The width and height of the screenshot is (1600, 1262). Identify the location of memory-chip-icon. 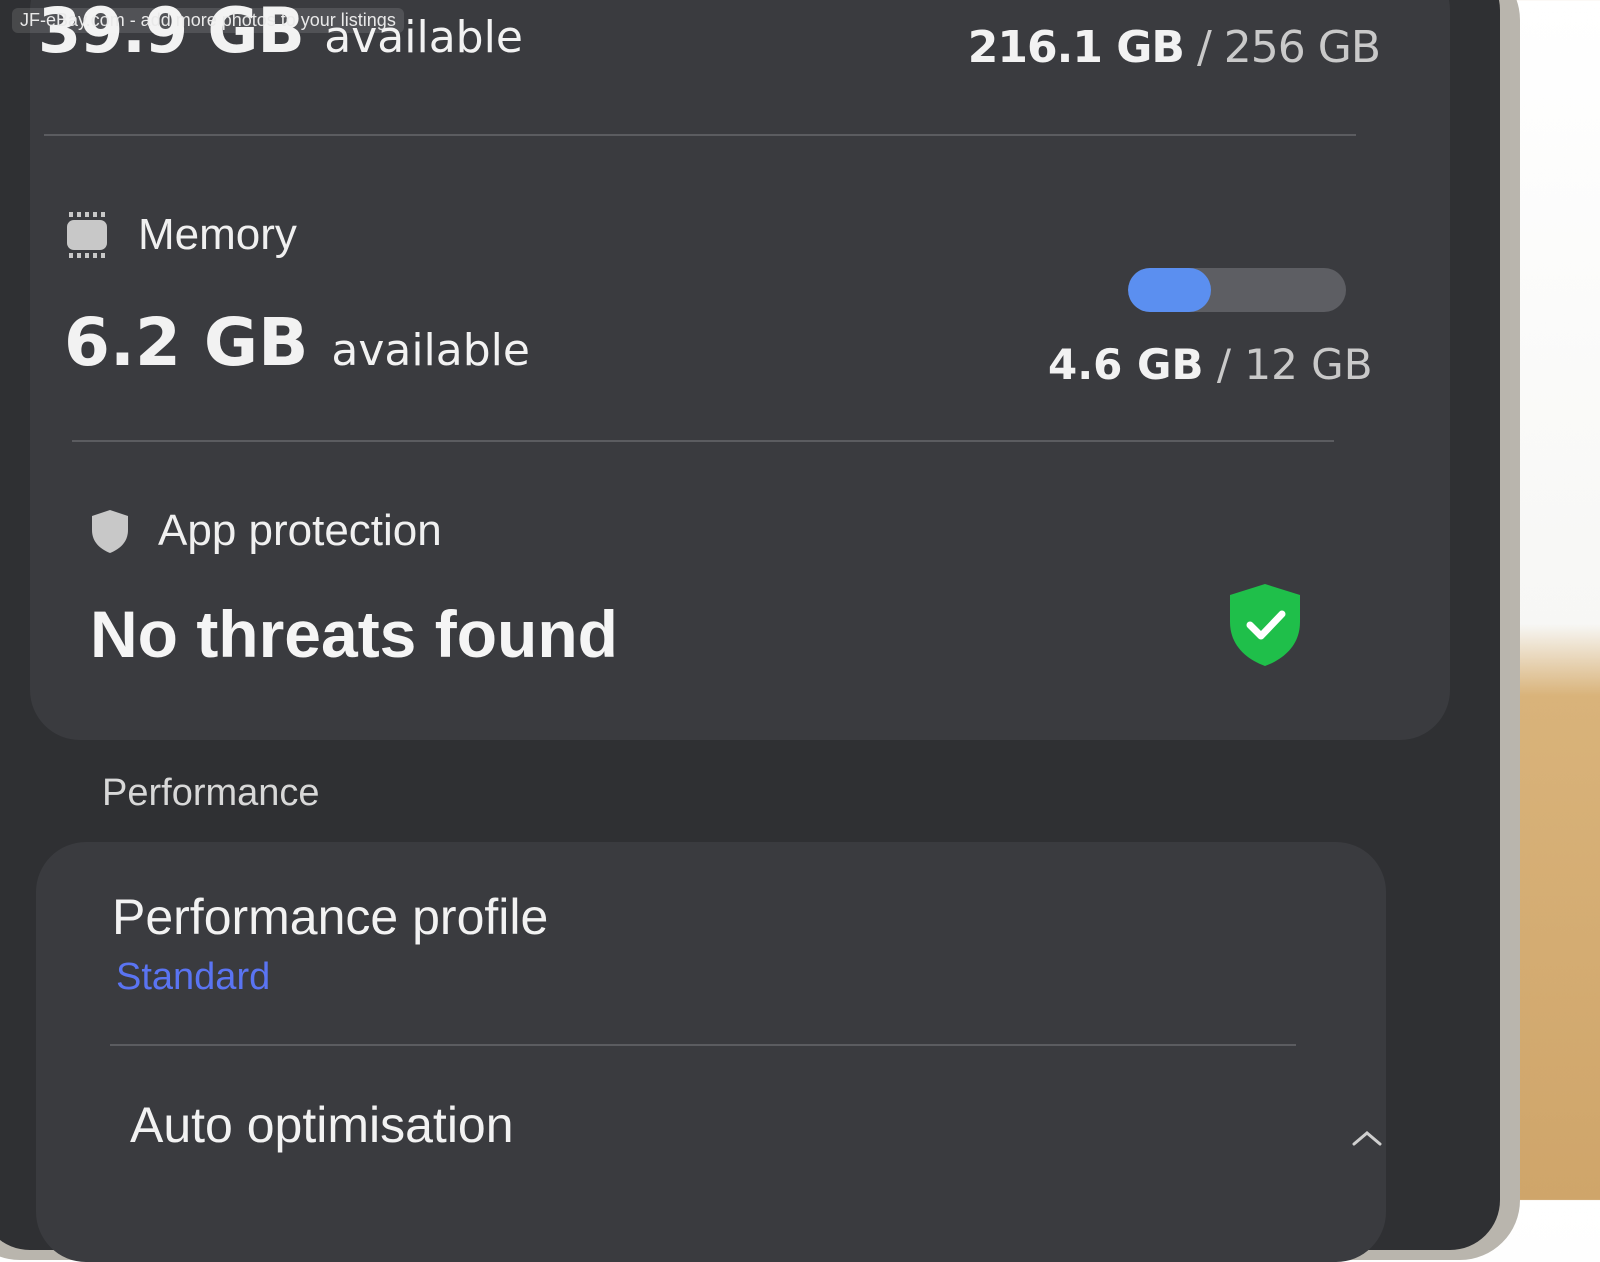
(87, 235).